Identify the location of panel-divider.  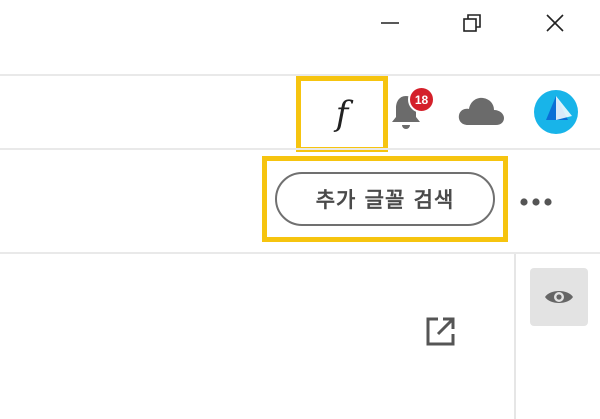
(515, 336).